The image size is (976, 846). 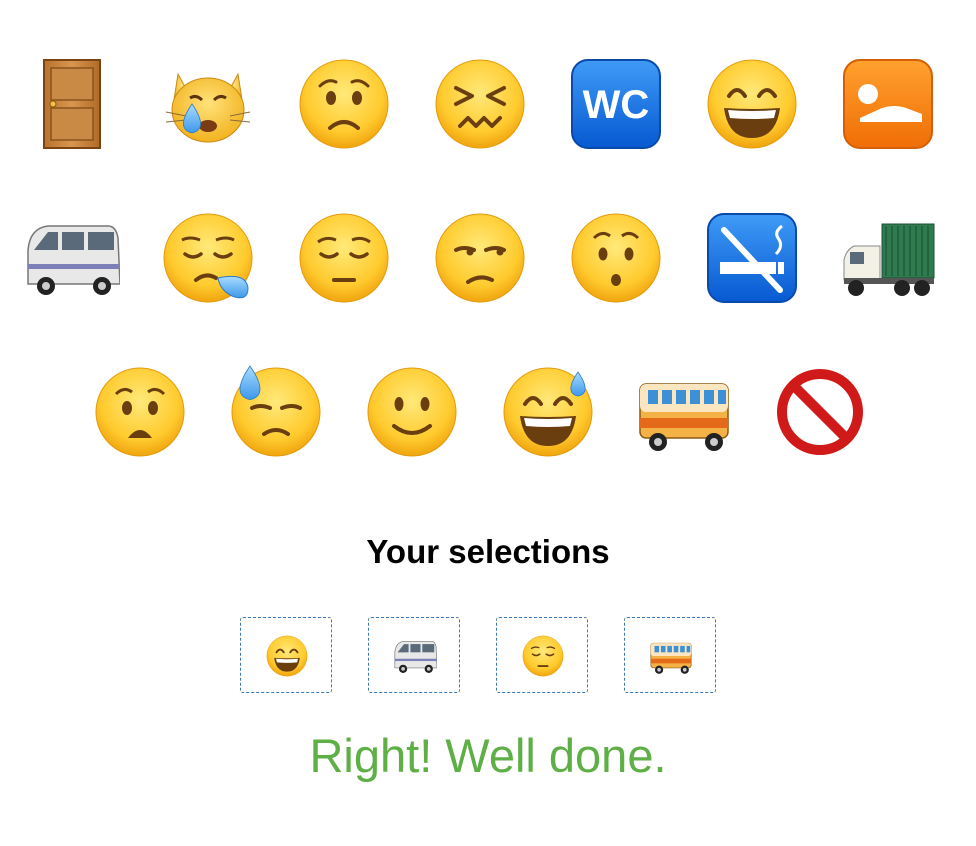 What do you see at coordinates (684, 412) in the screenshot?
I see `bus-icon` at bounding box center [684, 412].